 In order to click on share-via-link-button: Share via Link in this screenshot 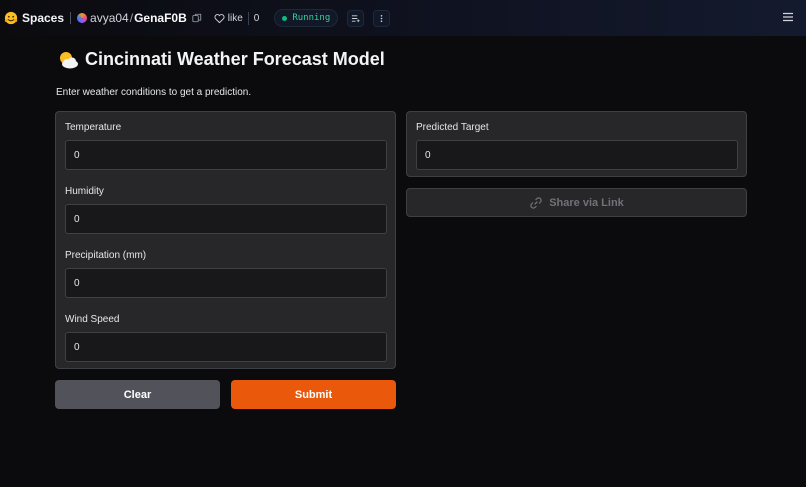, I will do `click(576, 202)`.